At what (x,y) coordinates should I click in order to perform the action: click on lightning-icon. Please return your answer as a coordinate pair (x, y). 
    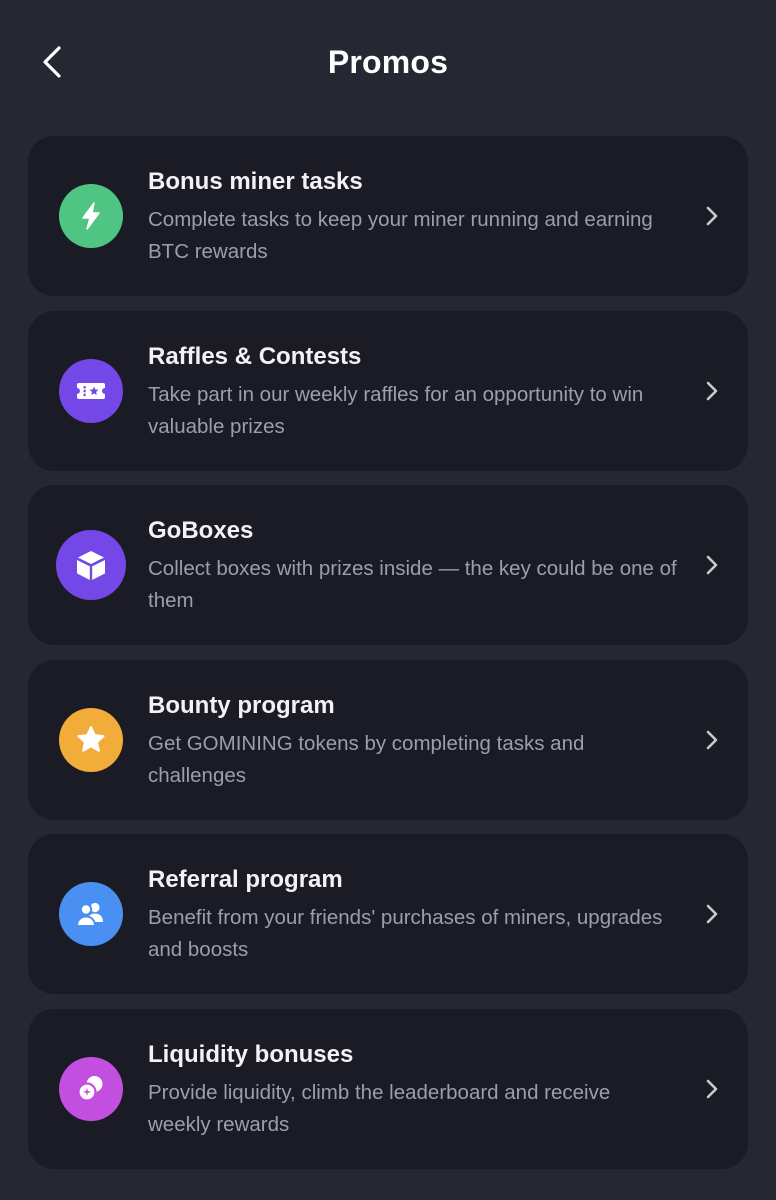
    Looking at the image, I should click on (91, 216).